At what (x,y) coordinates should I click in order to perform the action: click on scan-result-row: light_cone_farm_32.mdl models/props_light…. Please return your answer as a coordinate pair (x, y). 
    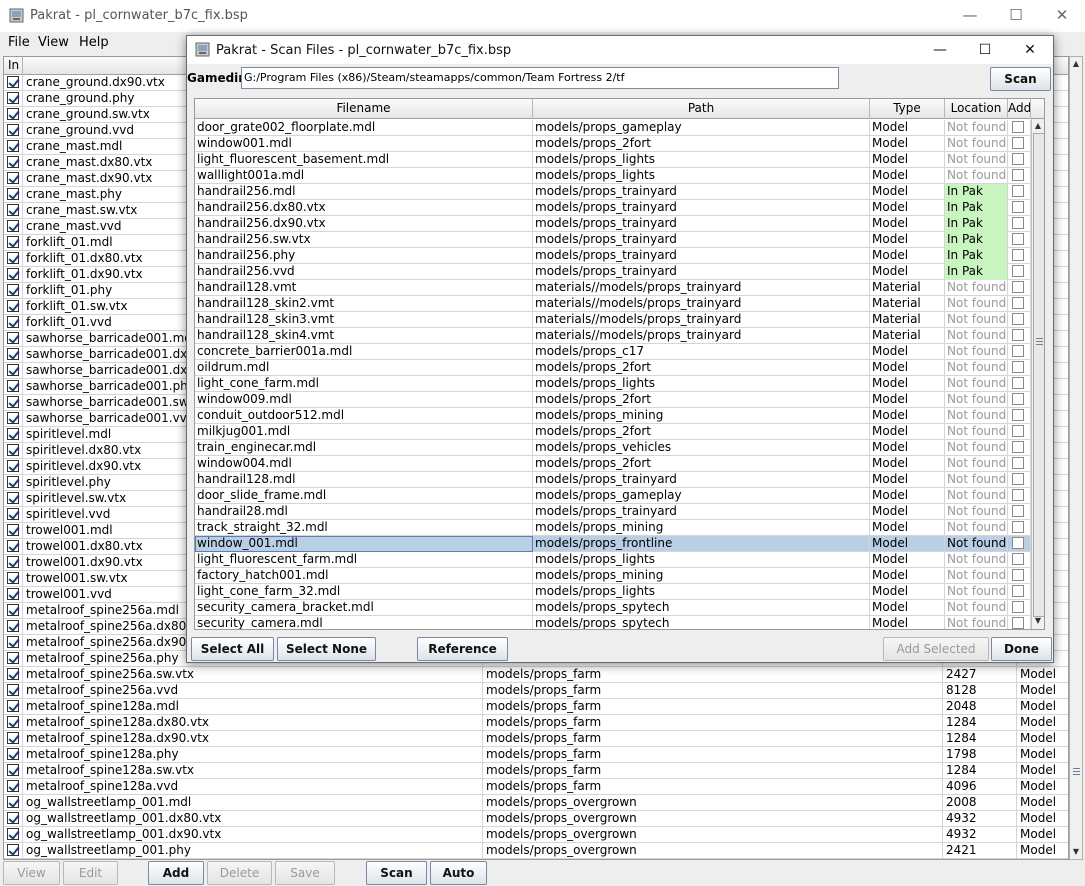
    Looking at the image, I should click on (613, 592).